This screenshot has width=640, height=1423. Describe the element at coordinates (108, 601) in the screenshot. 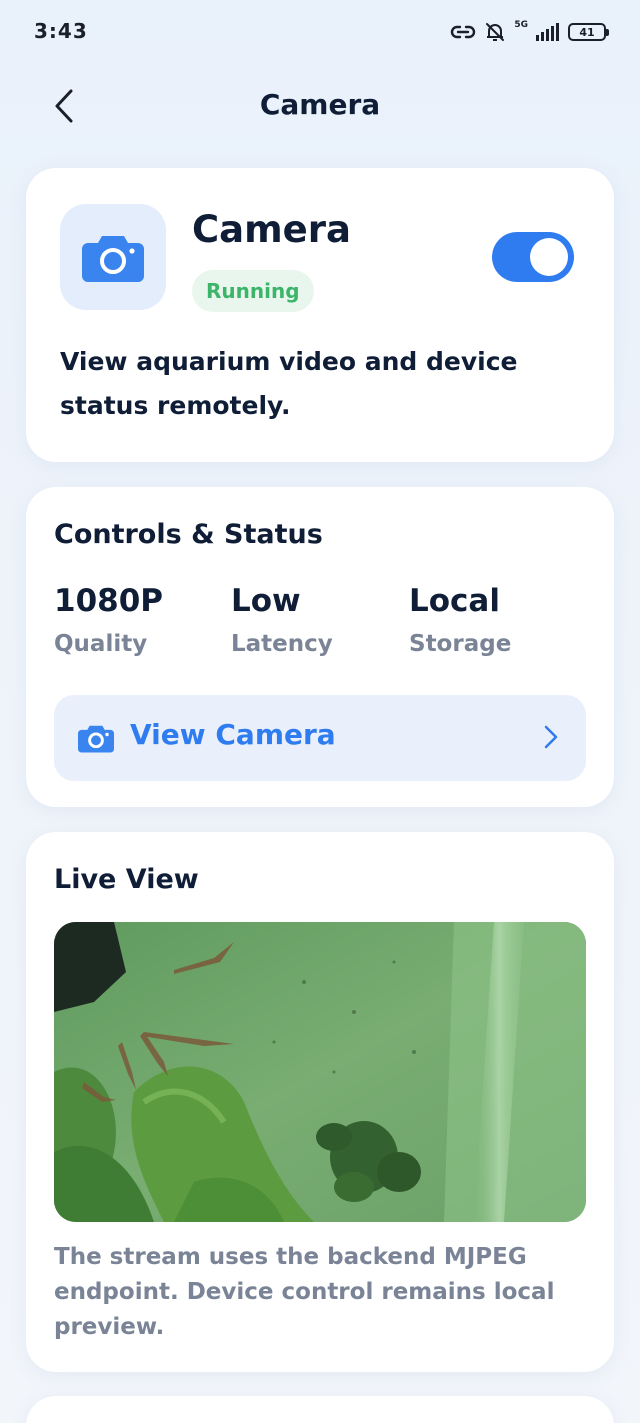

I see `stat-value: 1080P` at that location.